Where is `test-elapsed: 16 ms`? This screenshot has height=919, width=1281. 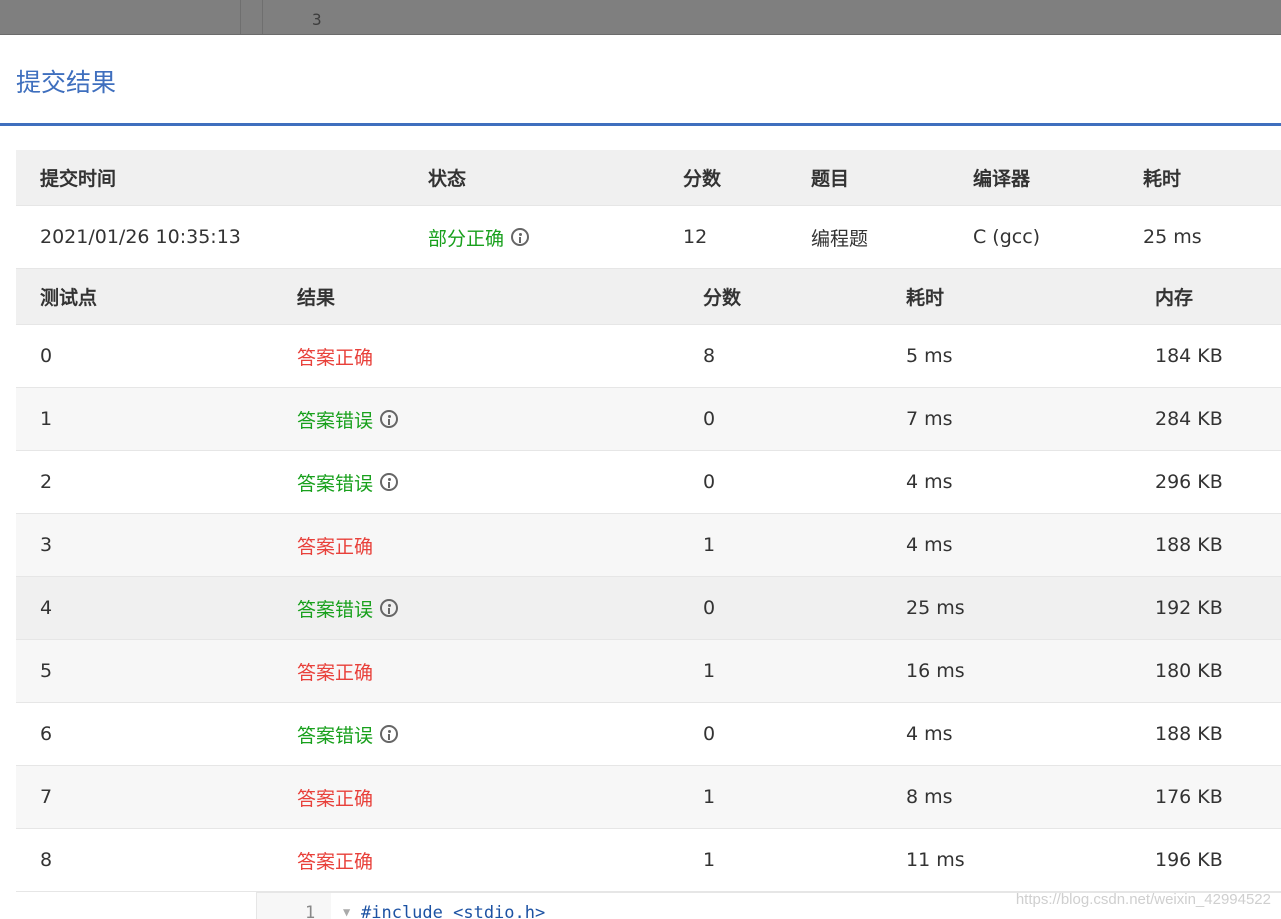 test-elapsed: 16 ms is located at coordinates (935, 671).